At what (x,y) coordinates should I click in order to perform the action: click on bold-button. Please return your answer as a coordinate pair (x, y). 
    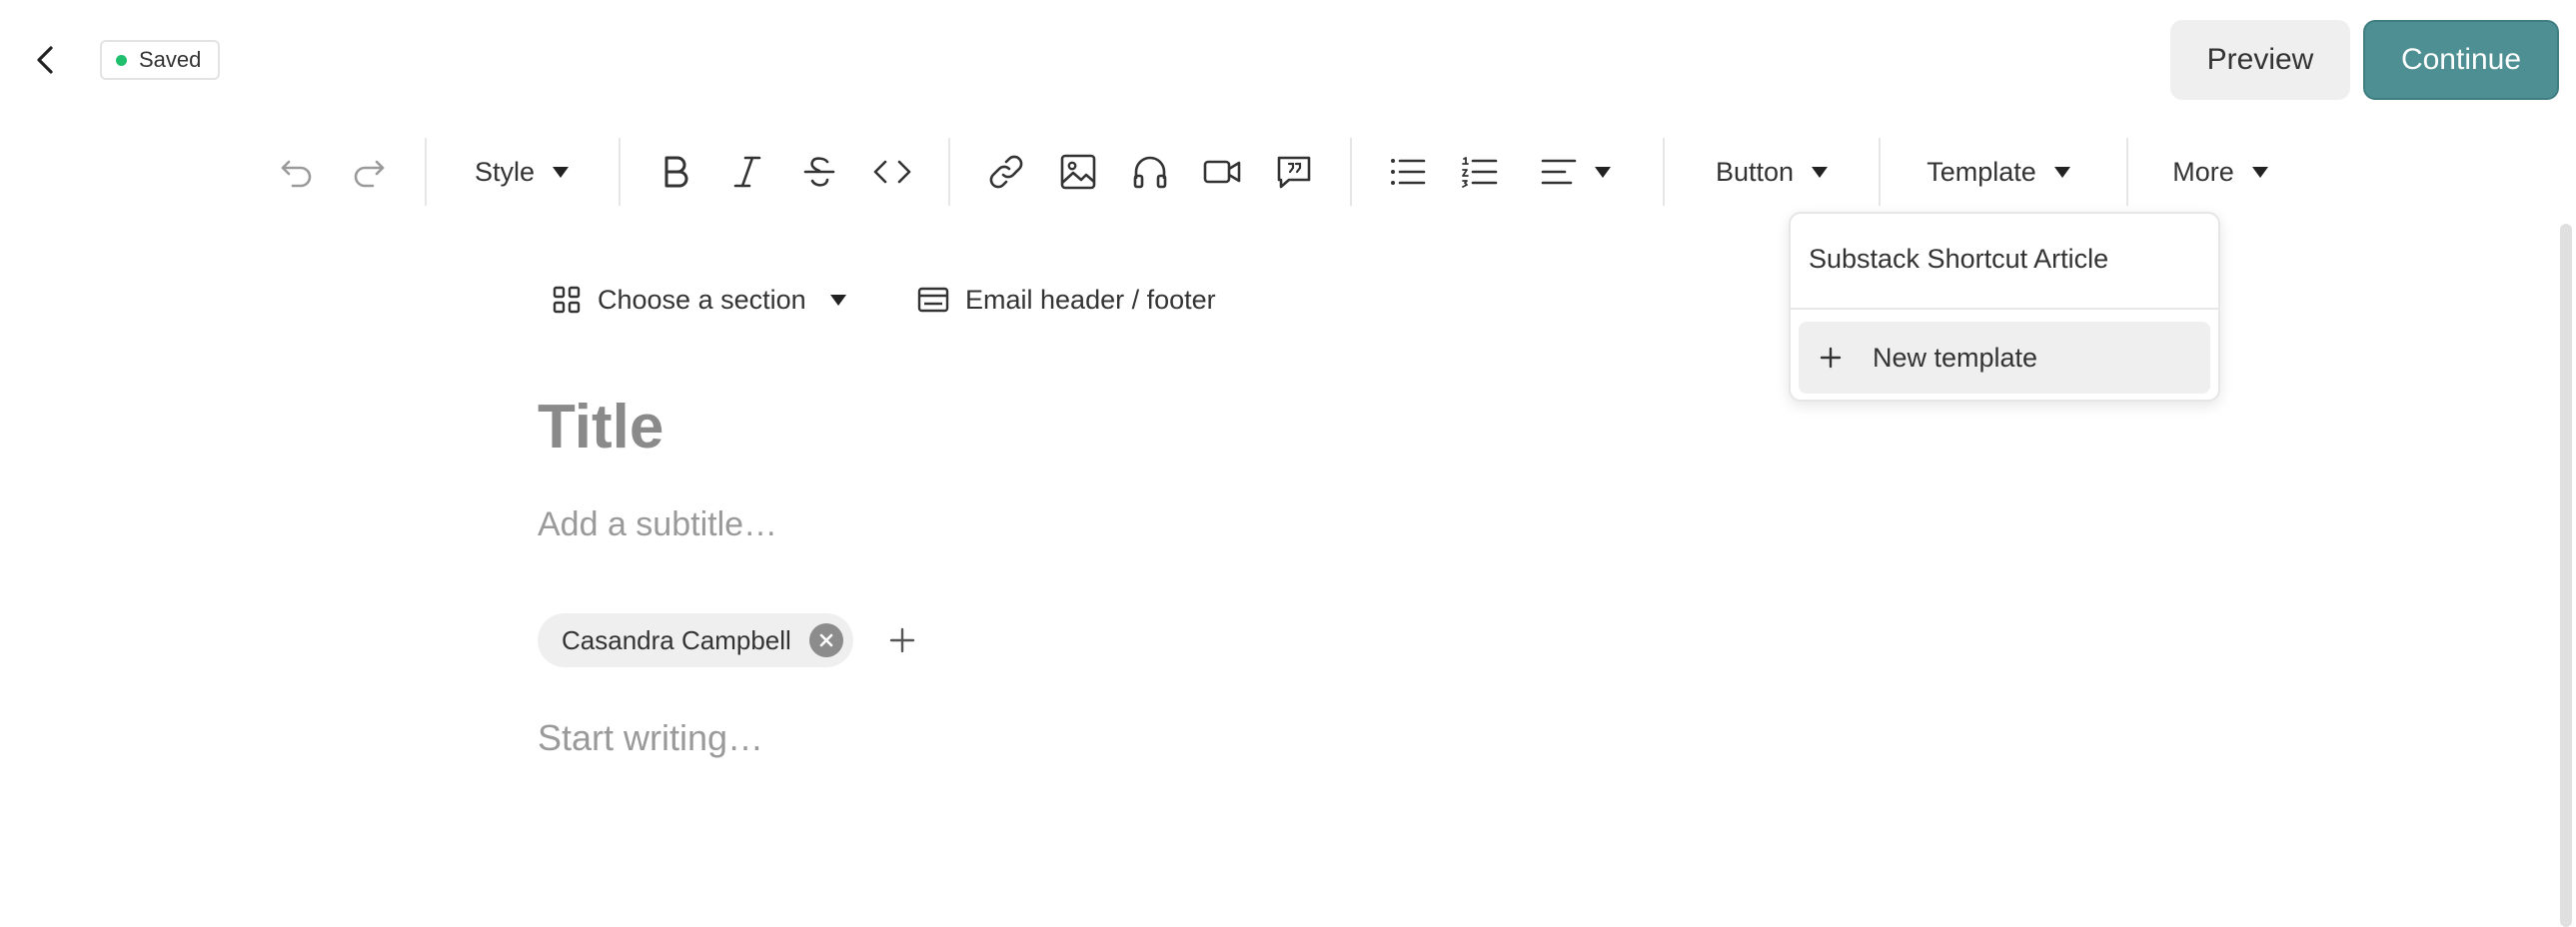
    Looking at the image, I should click on (675, 172).